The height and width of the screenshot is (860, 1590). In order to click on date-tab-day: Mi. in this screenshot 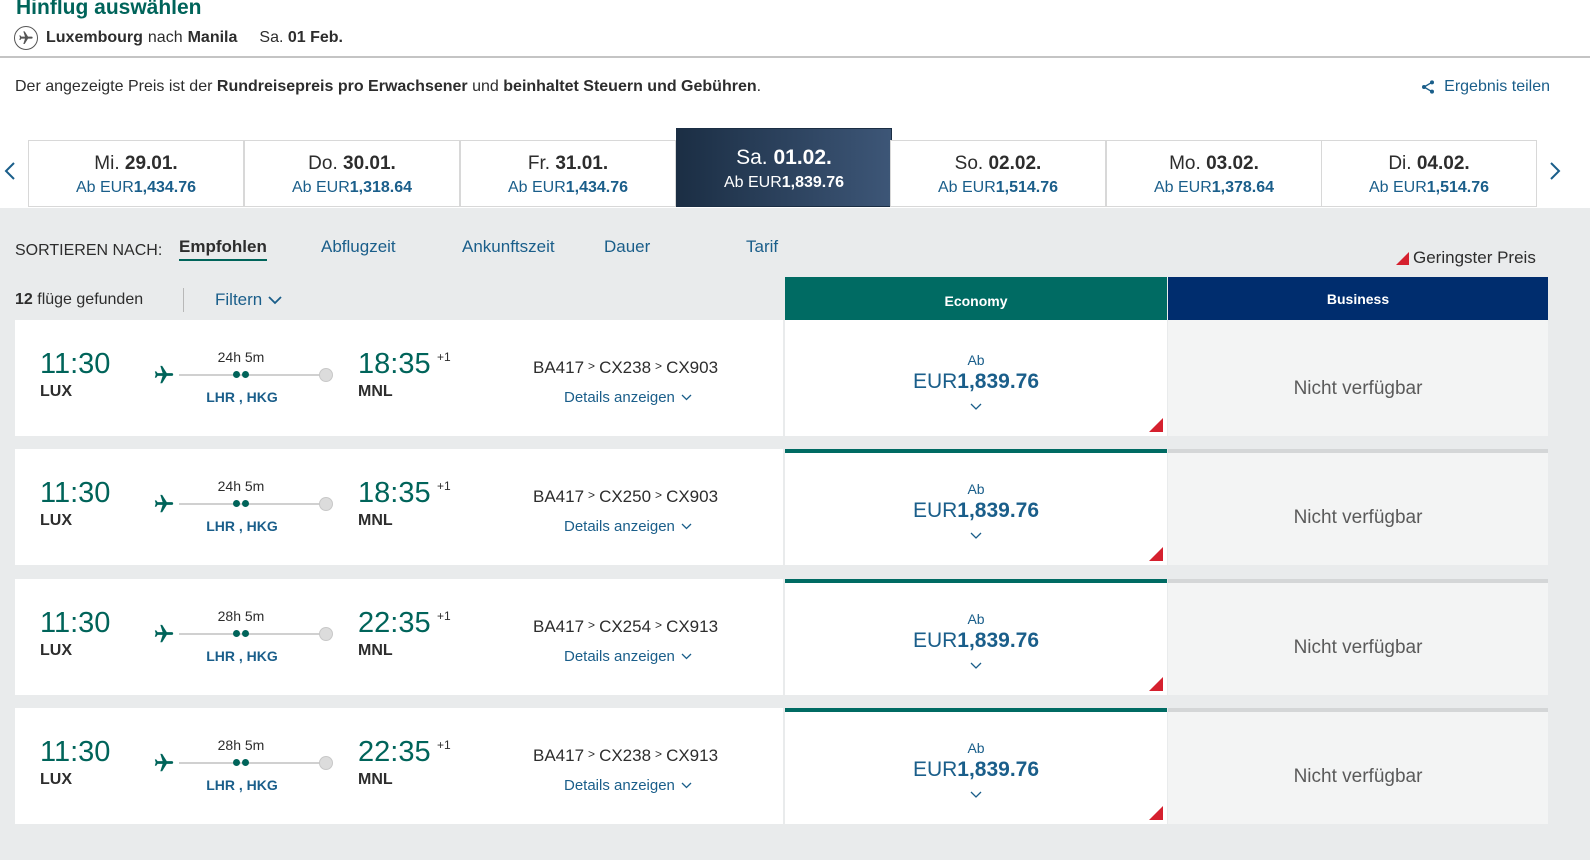, I will do `click(107, 163)`.